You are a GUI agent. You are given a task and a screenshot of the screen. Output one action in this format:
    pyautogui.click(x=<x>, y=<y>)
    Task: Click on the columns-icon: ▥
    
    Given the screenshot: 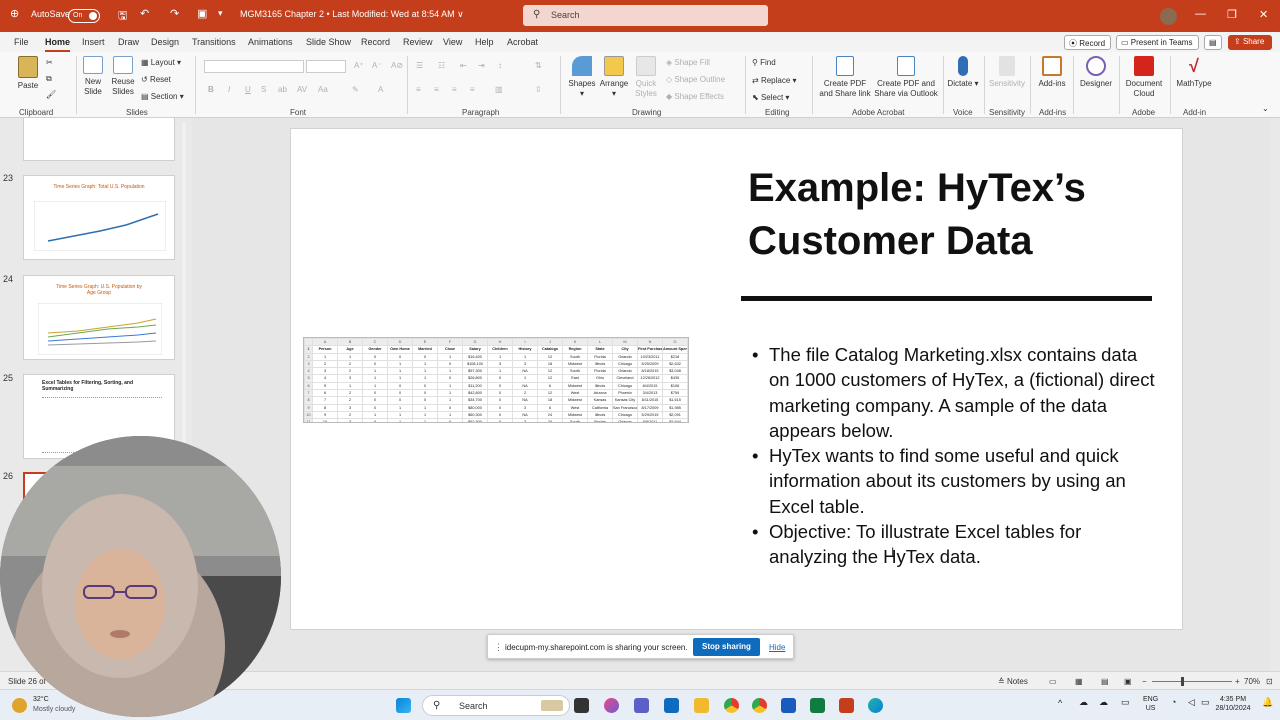 What is the action you would take?
    pyautogui.click(x=499, y=89)
    